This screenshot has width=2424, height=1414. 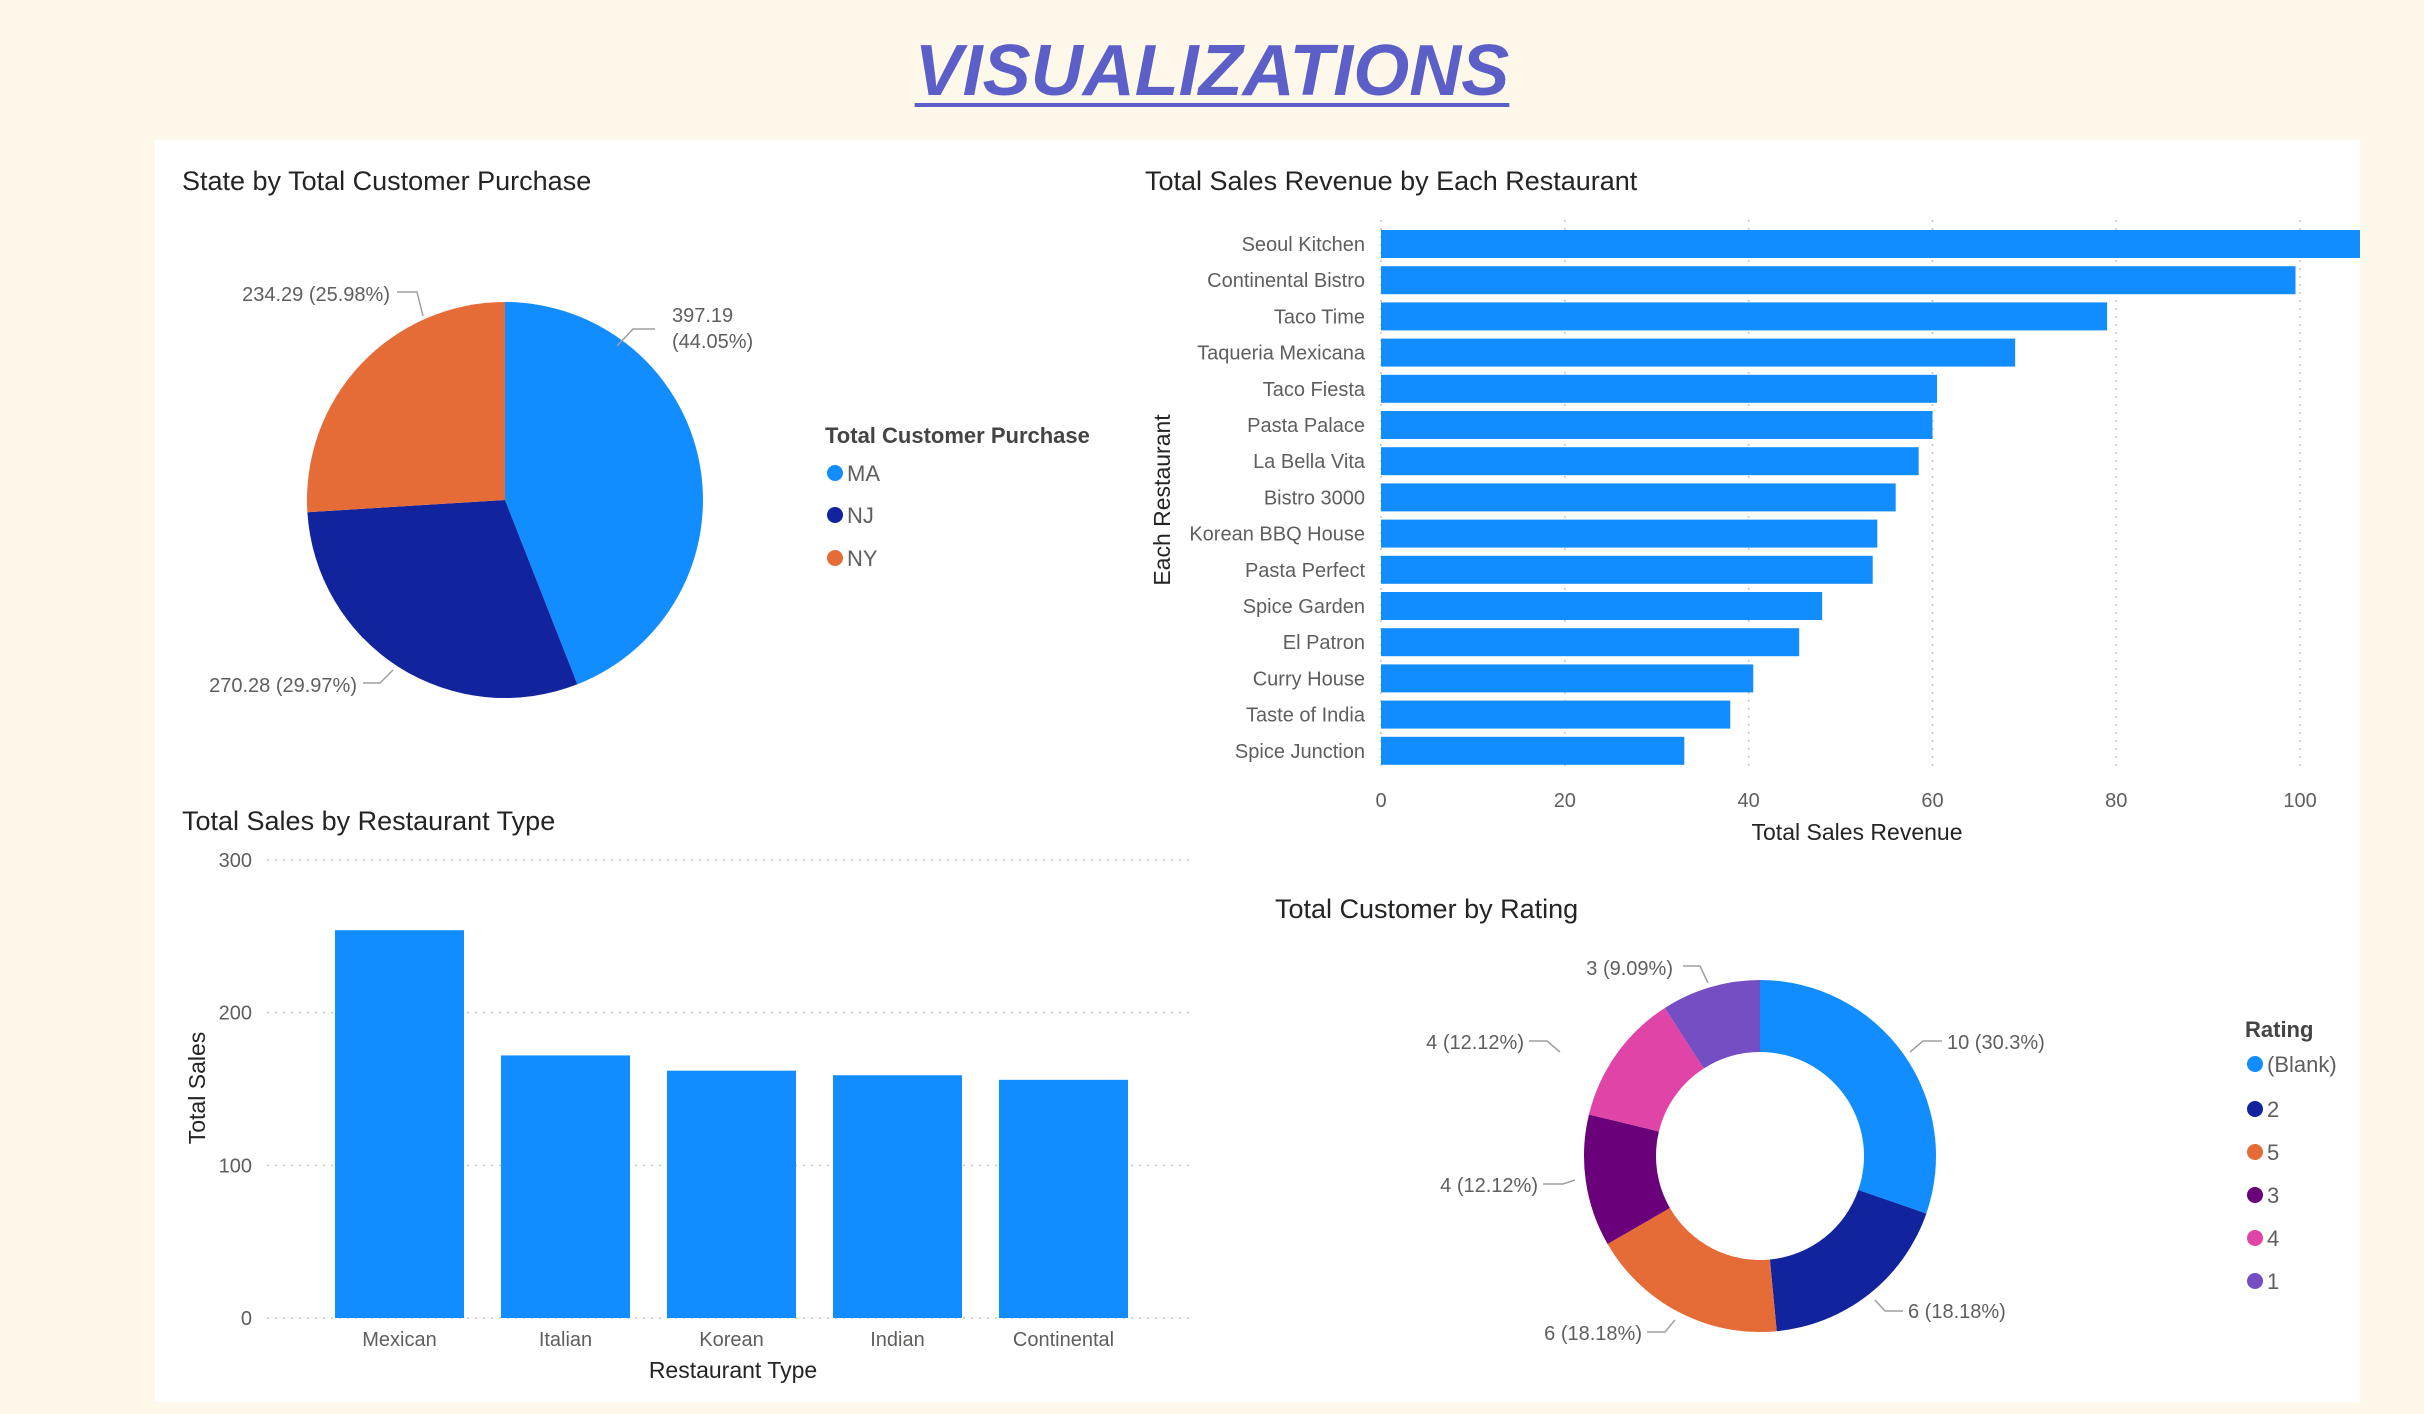 What do you see at coordinates (1314, 498) in the screenshot?
I see `category-label-bistro-3000: Bistro 3000` at bounding box center [1314, 498].